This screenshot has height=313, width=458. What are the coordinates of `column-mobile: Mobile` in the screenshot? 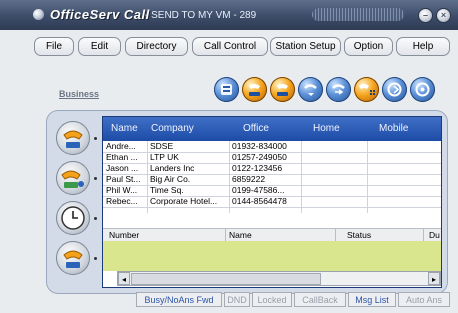 It's located at (393, 128).